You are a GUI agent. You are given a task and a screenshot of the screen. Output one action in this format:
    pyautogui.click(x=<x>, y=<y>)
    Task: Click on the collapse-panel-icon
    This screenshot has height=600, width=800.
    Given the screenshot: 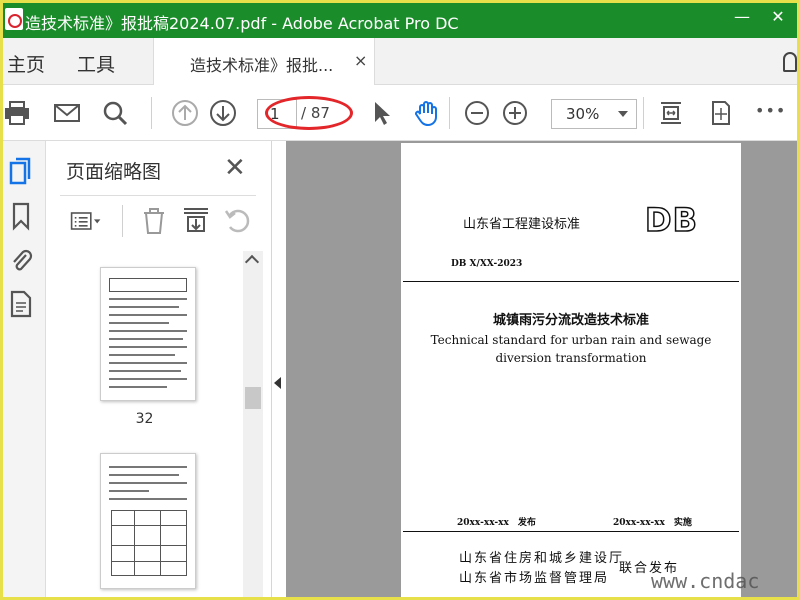 What is the action you would take?
    pyautogui.click(x=277, y=383)
    